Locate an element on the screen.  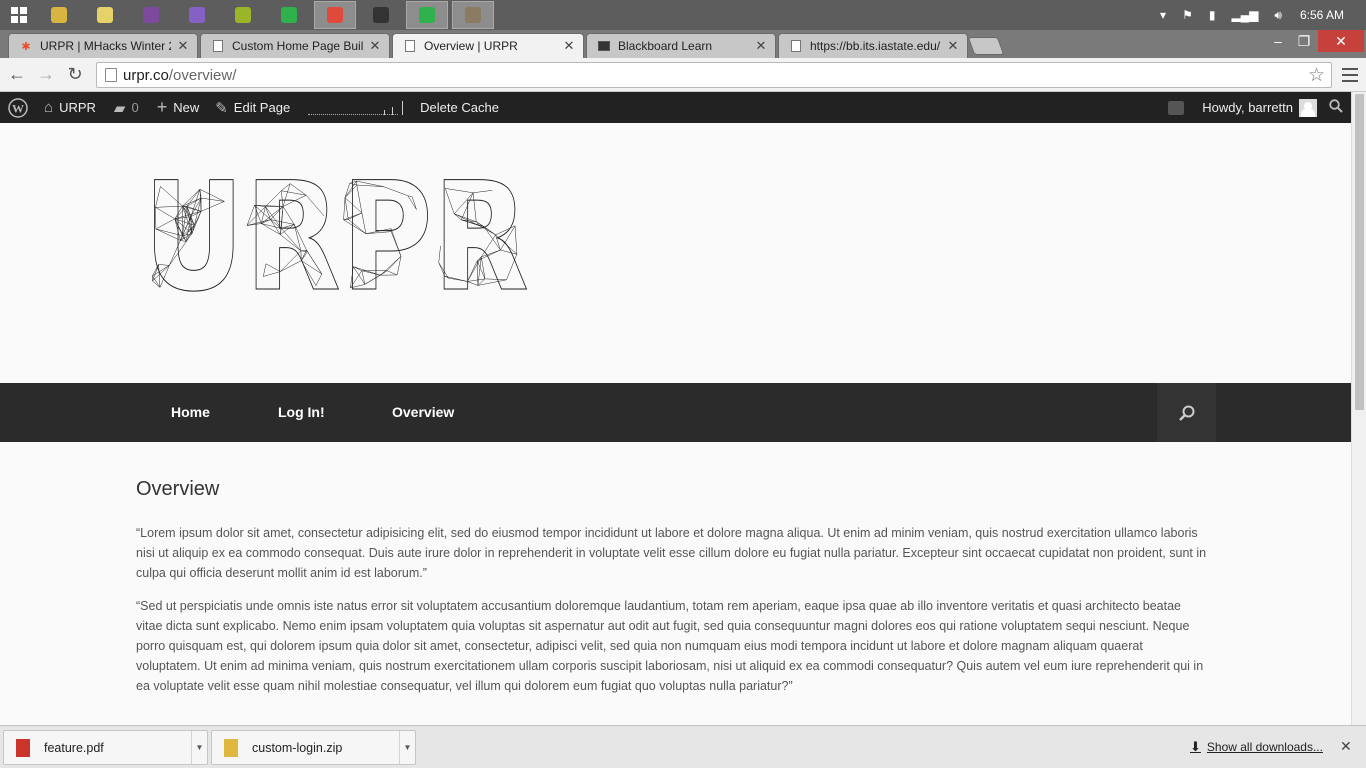
back-arrow-icon: ← is located at coordinates (17, 74).